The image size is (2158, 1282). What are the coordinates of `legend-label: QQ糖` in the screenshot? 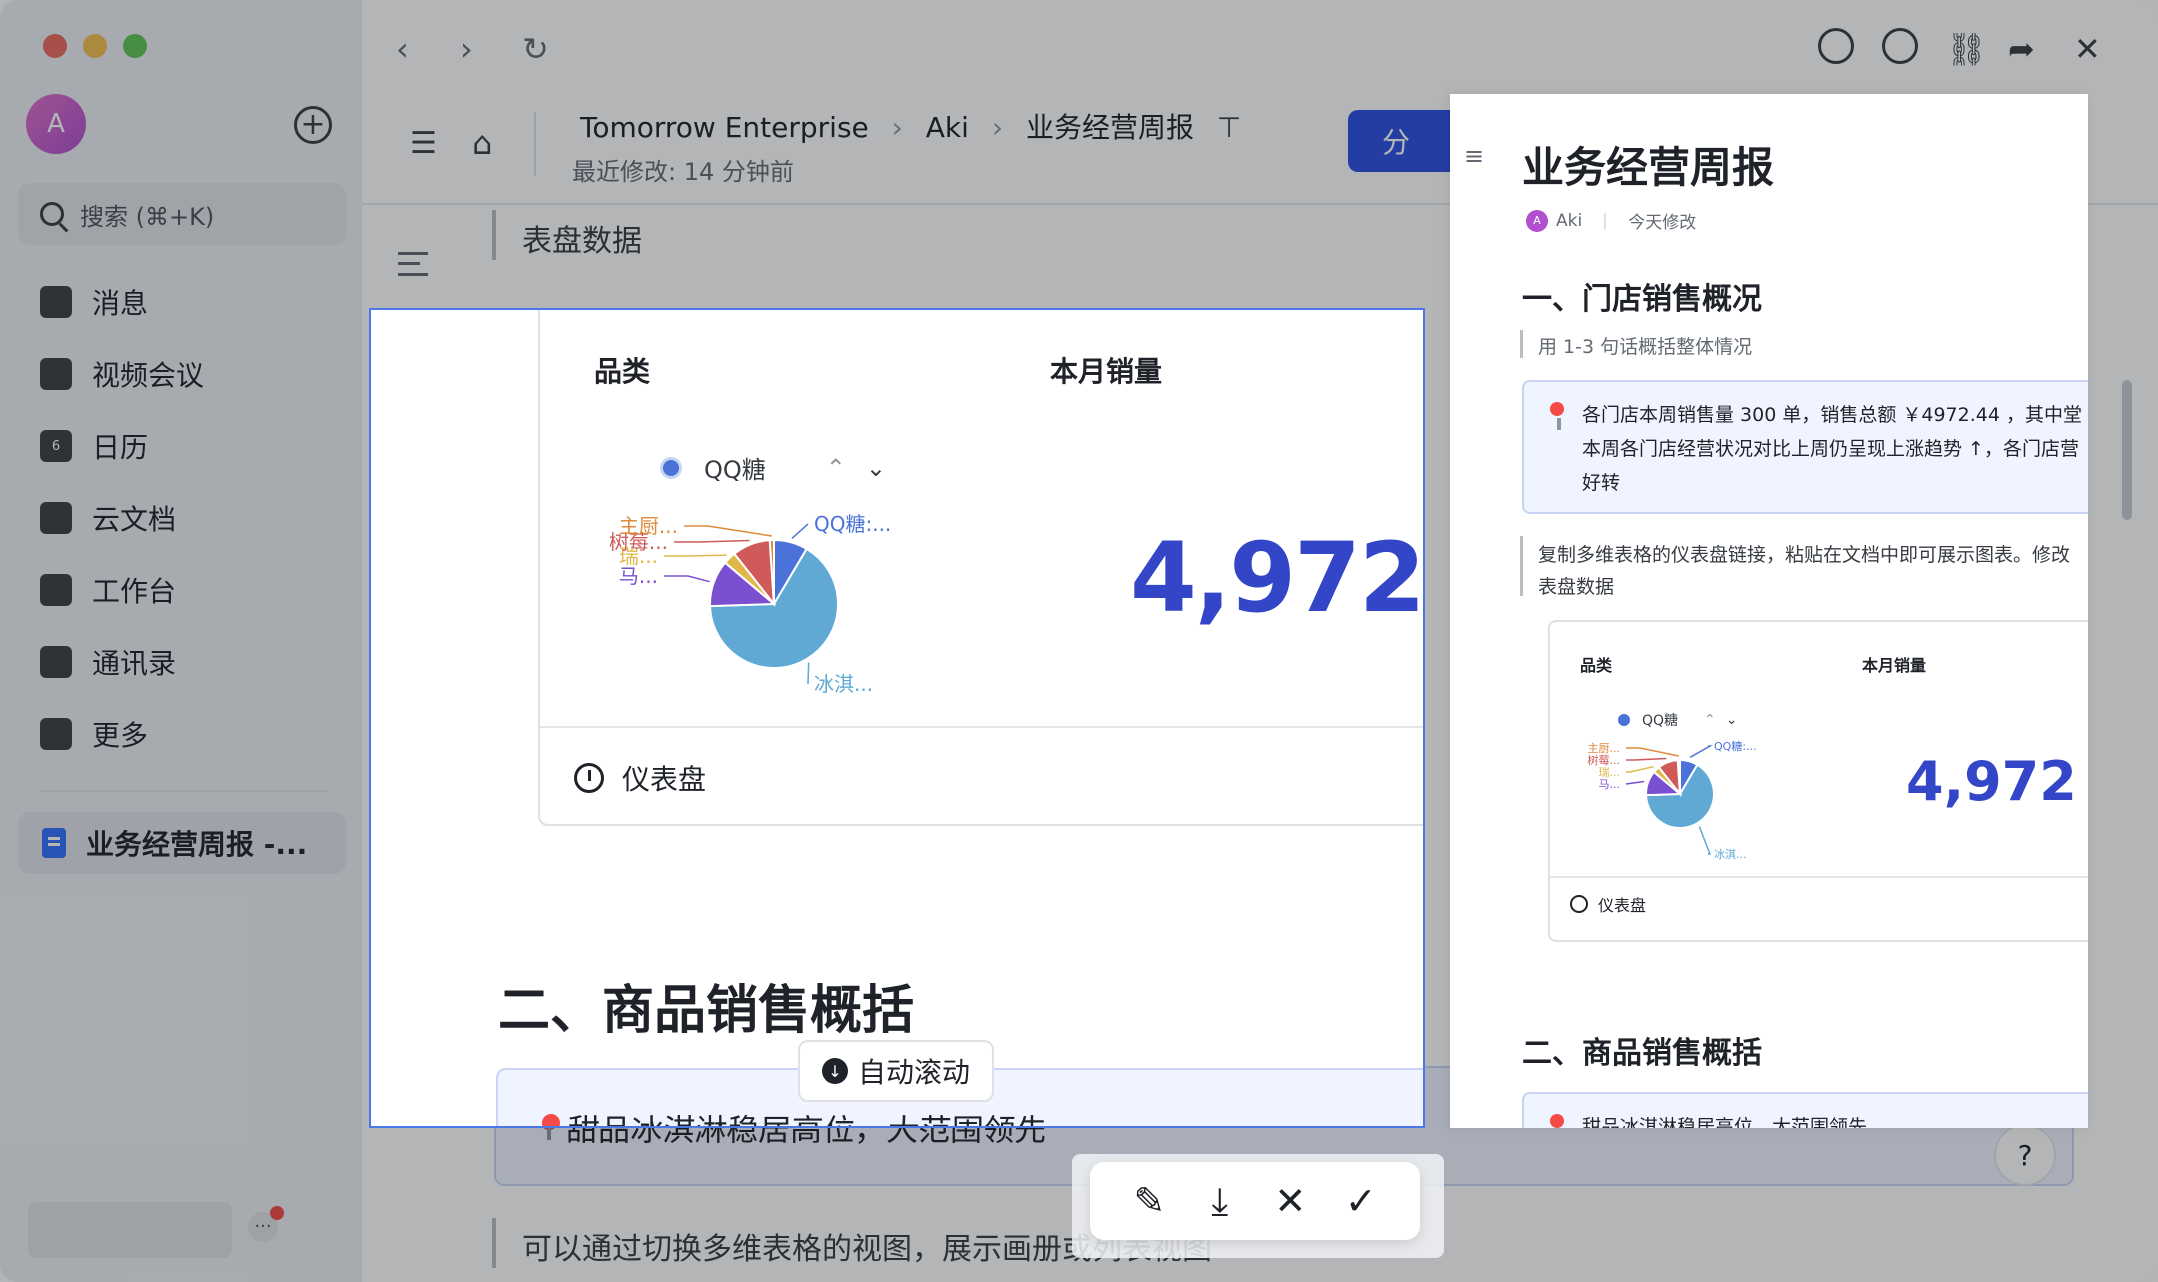 It's located at (735, 470).